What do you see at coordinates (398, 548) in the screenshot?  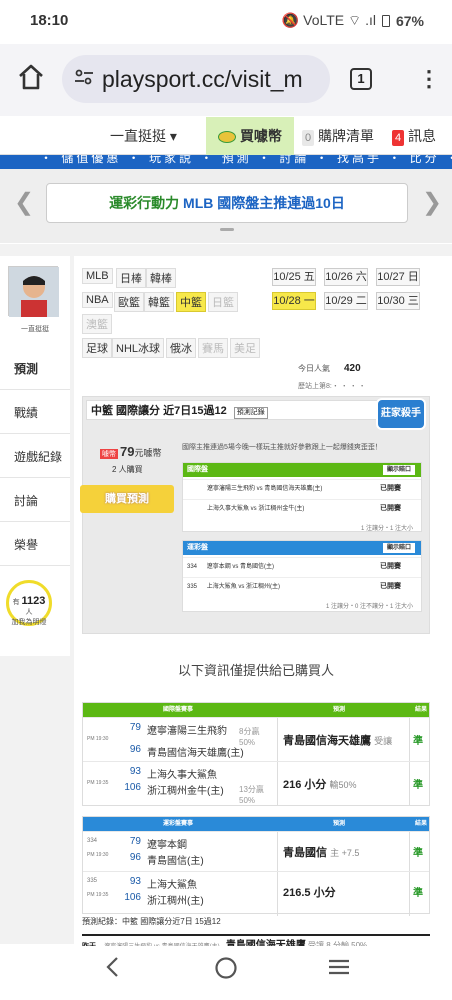 I see `lottery-show-odds-button: 顯示賠口` at bounding box center [398, 548].